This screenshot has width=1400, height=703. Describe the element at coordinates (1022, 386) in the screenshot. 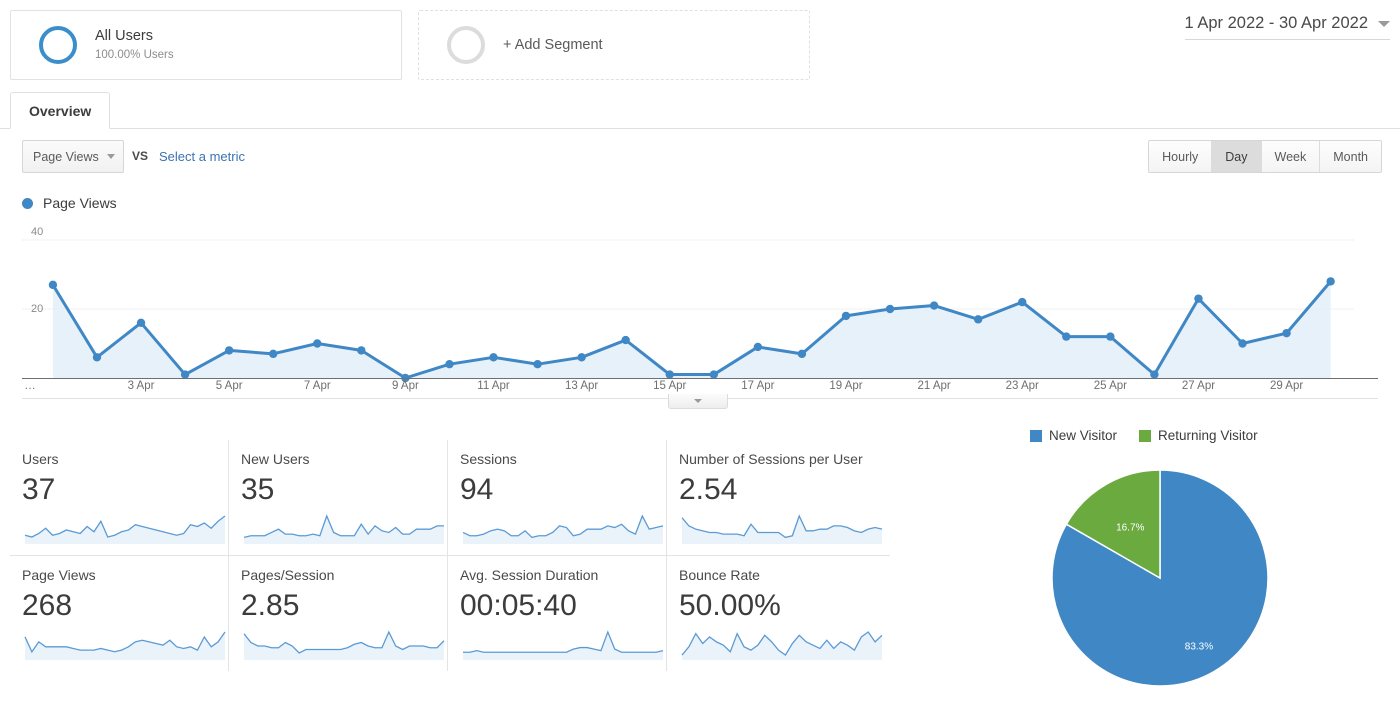

I see `x-axis-tick: 23 Apr` at that location.